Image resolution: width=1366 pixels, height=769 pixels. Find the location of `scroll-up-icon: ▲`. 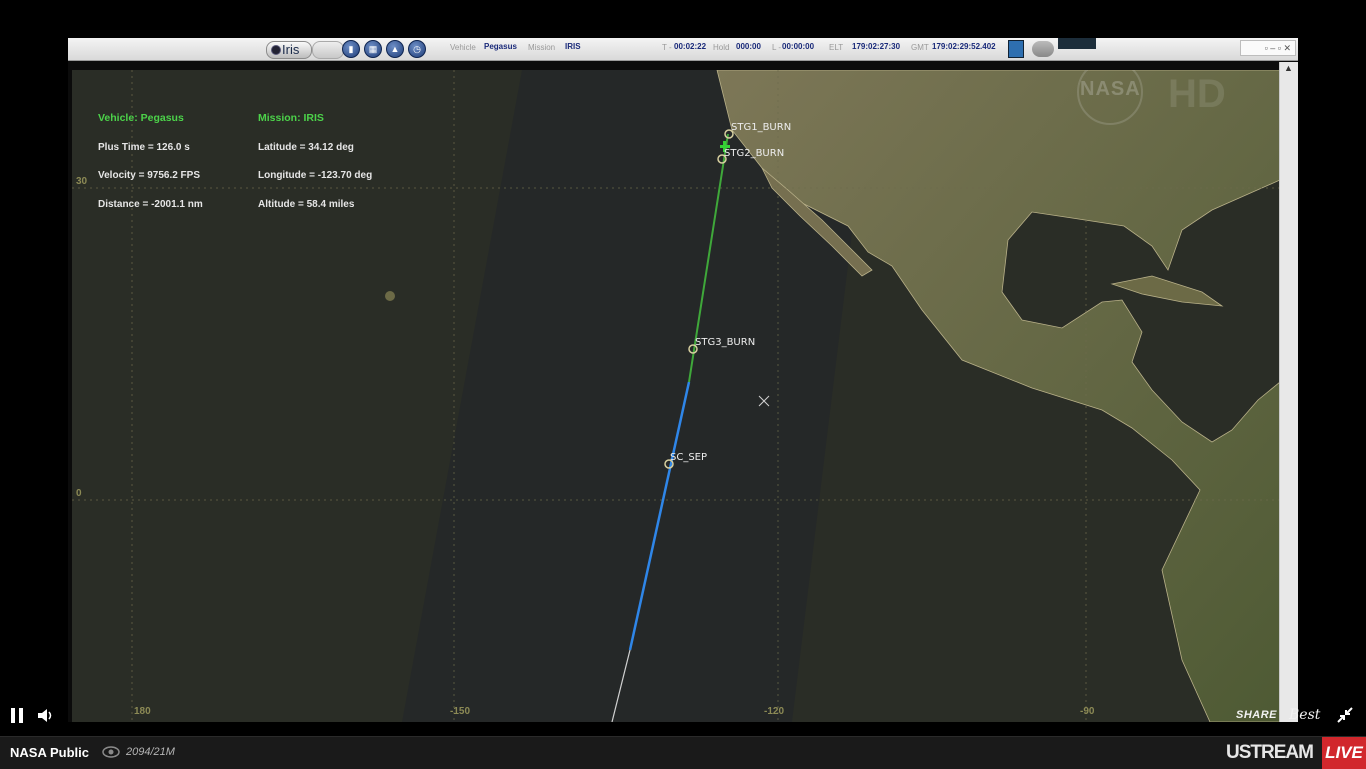

scroll-up-icon: ▲ is located at coordinates (1288, 68).